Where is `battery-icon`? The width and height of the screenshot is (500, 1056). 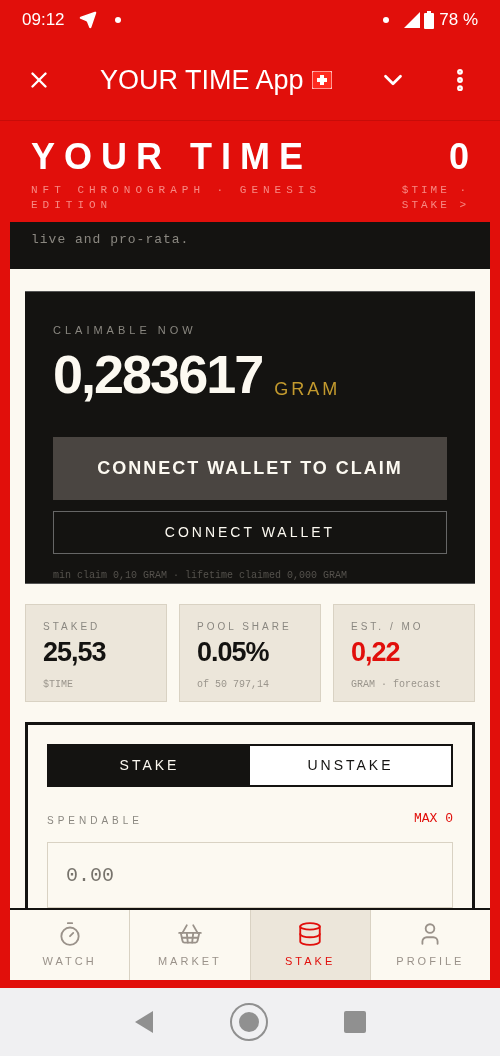 battery-icon is located at coordinates (429, 20).